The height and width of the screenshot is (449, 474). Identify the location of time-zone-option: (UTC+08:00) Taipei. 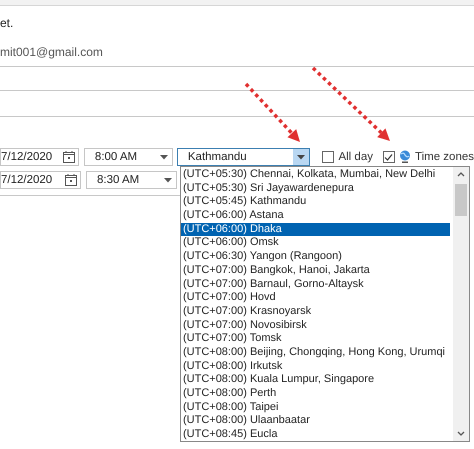
(315, 407).